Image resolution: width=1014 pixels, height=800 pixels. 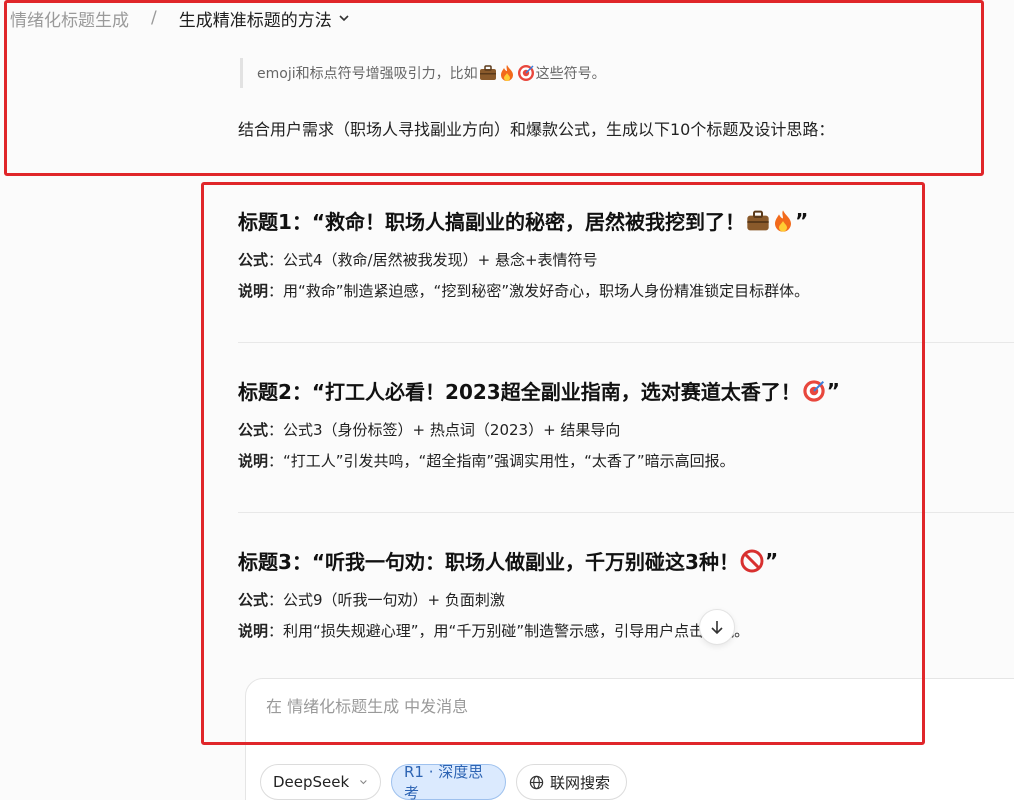 I want to click on blockquote: emoji和标点符号增强吸引力，比如 这些符号。, so click(x=423, y=73).